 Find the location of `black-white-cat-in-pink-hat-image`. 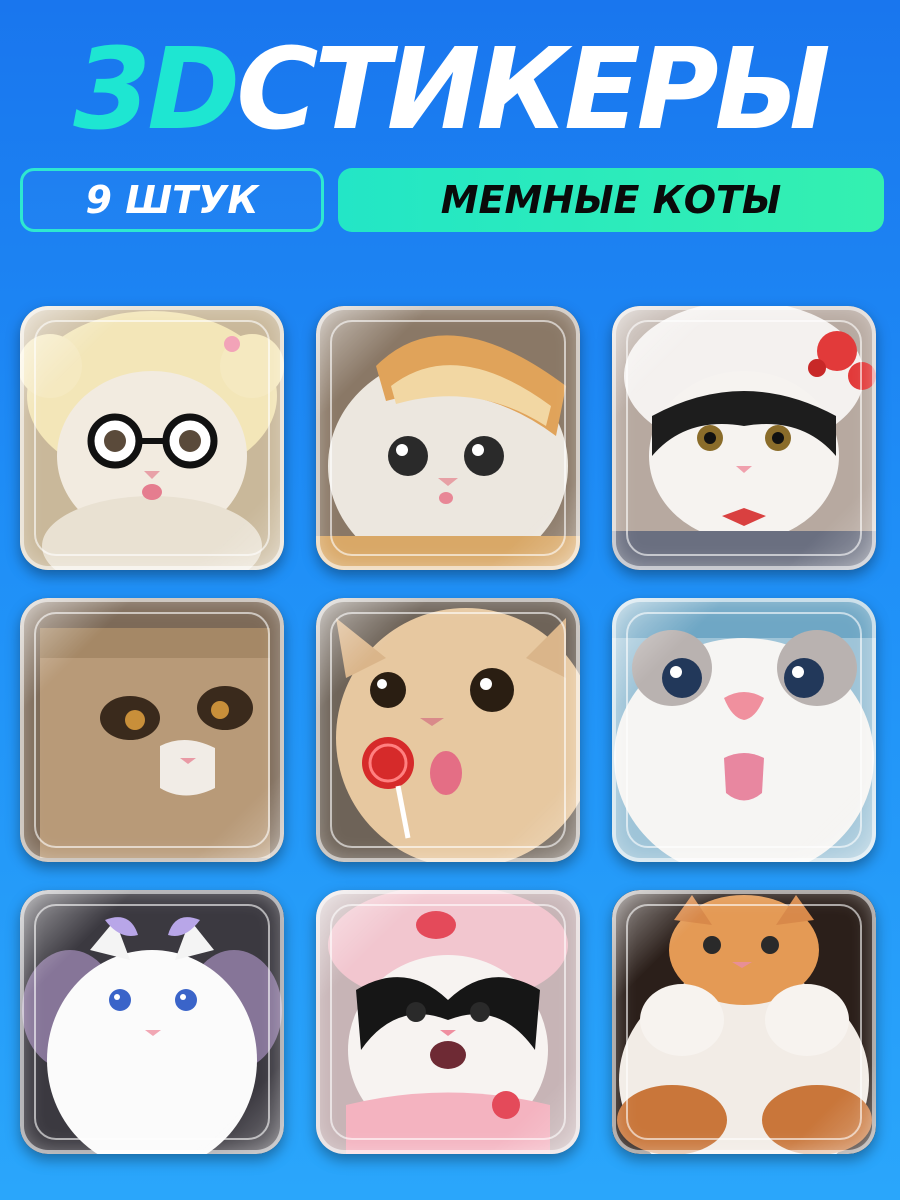

black-white-cat-in-pink-hat-image is located at coordinates (448, 1022).